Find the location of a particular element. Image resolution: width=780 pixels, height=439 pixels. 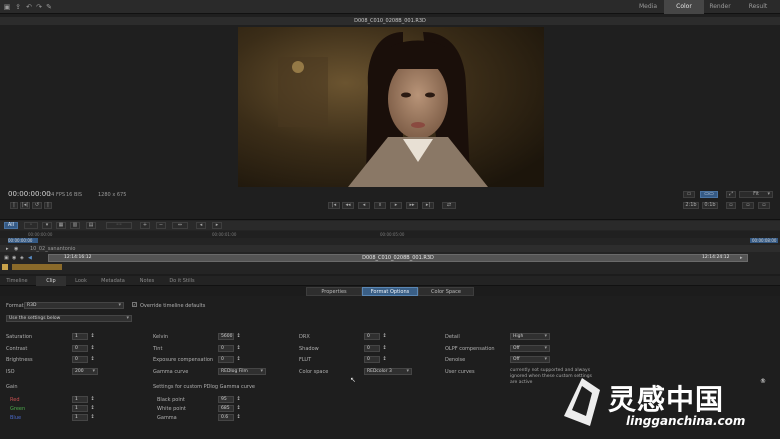

playhead-label: 00:00:00:00 is located at coordinates (23, 240).